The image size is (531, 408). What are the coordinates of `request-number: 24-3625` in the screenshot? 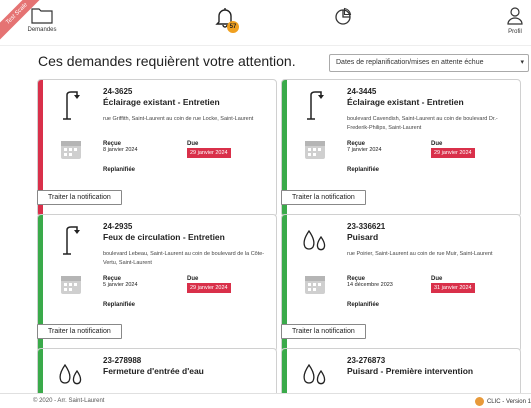 It's located at (118, 91).